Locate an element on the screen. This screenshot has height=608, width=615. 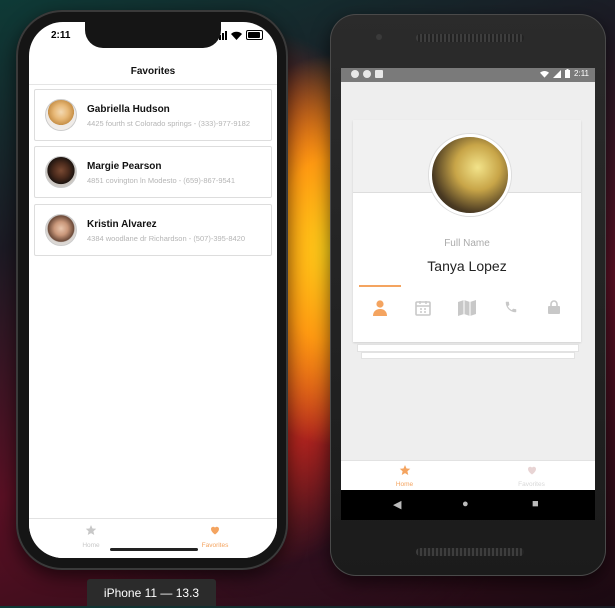
android-nav-bar: ◀ ● ■ is located at coordinates (468, 505).